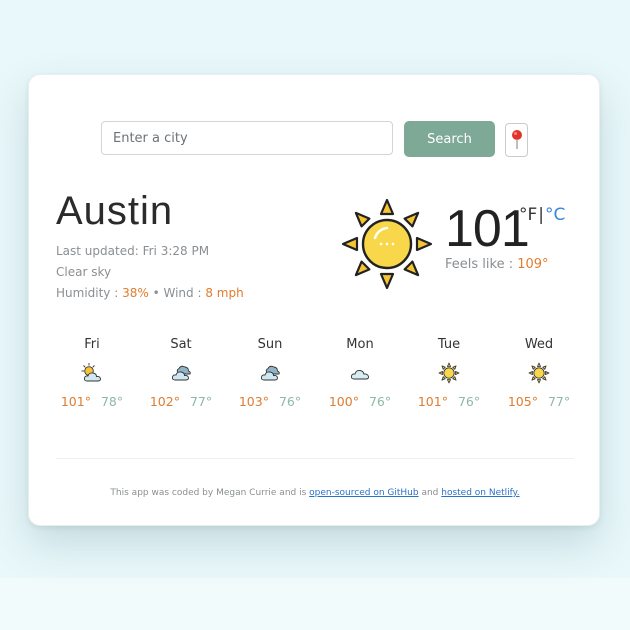 The width and height of the screenshot is (630, 630). What do you see at coordinates (481, 264) in the screenshot?
I see `feels-like-label: Feels like :` at bounding box center [481, 264].